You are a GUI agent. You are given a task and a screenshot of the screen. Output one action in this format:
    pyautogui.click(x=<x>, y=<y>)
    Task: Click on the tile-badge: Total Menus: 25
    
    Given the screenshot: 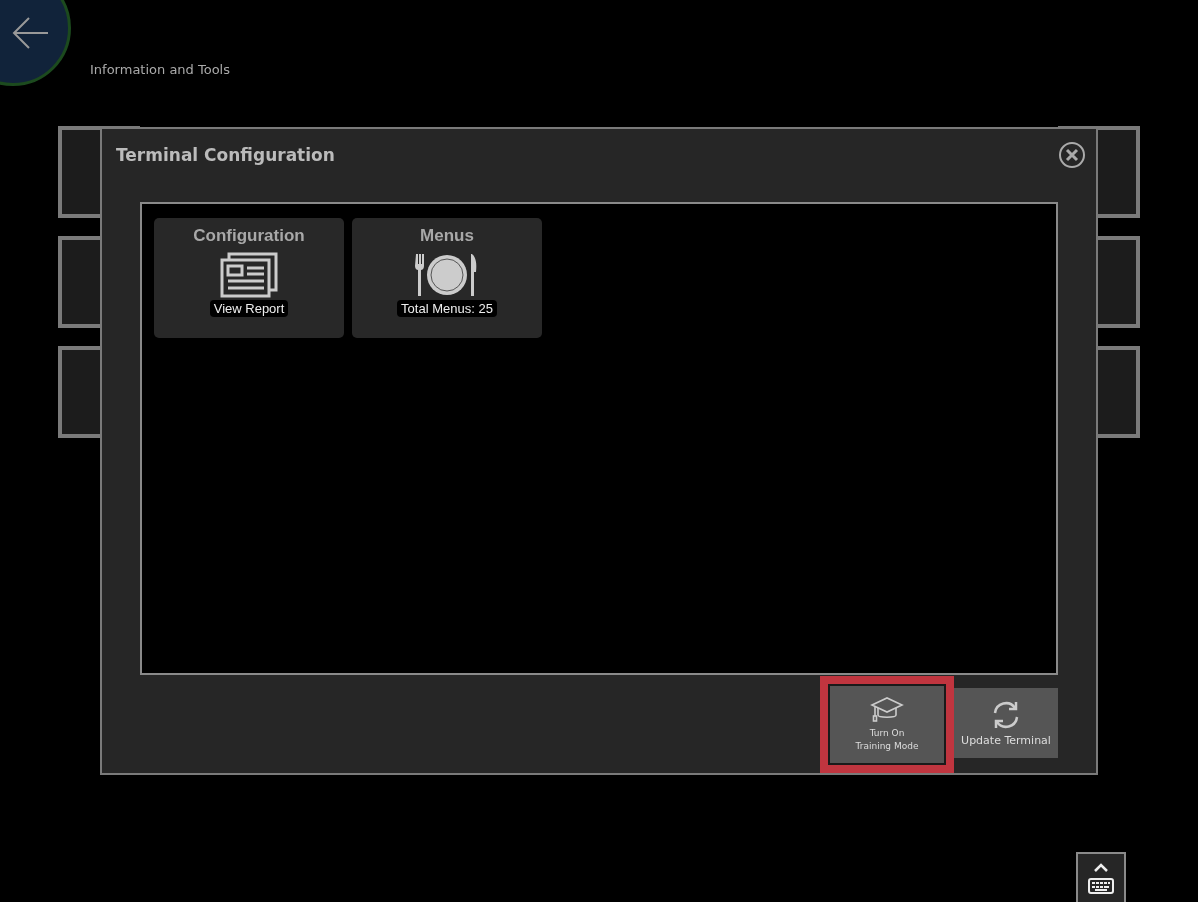 What is the action you would take?
    pyautogui.click(x=447, y=308)
    